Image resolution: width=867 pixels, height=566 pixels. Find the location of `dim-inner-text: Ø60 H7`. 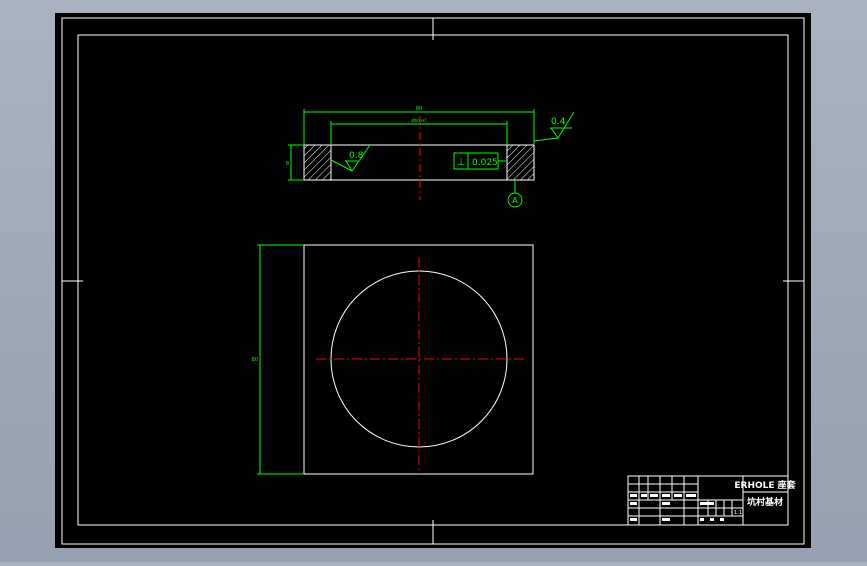

dim-inner-text: Ø60 H7 is located at coordinates (419, 120).